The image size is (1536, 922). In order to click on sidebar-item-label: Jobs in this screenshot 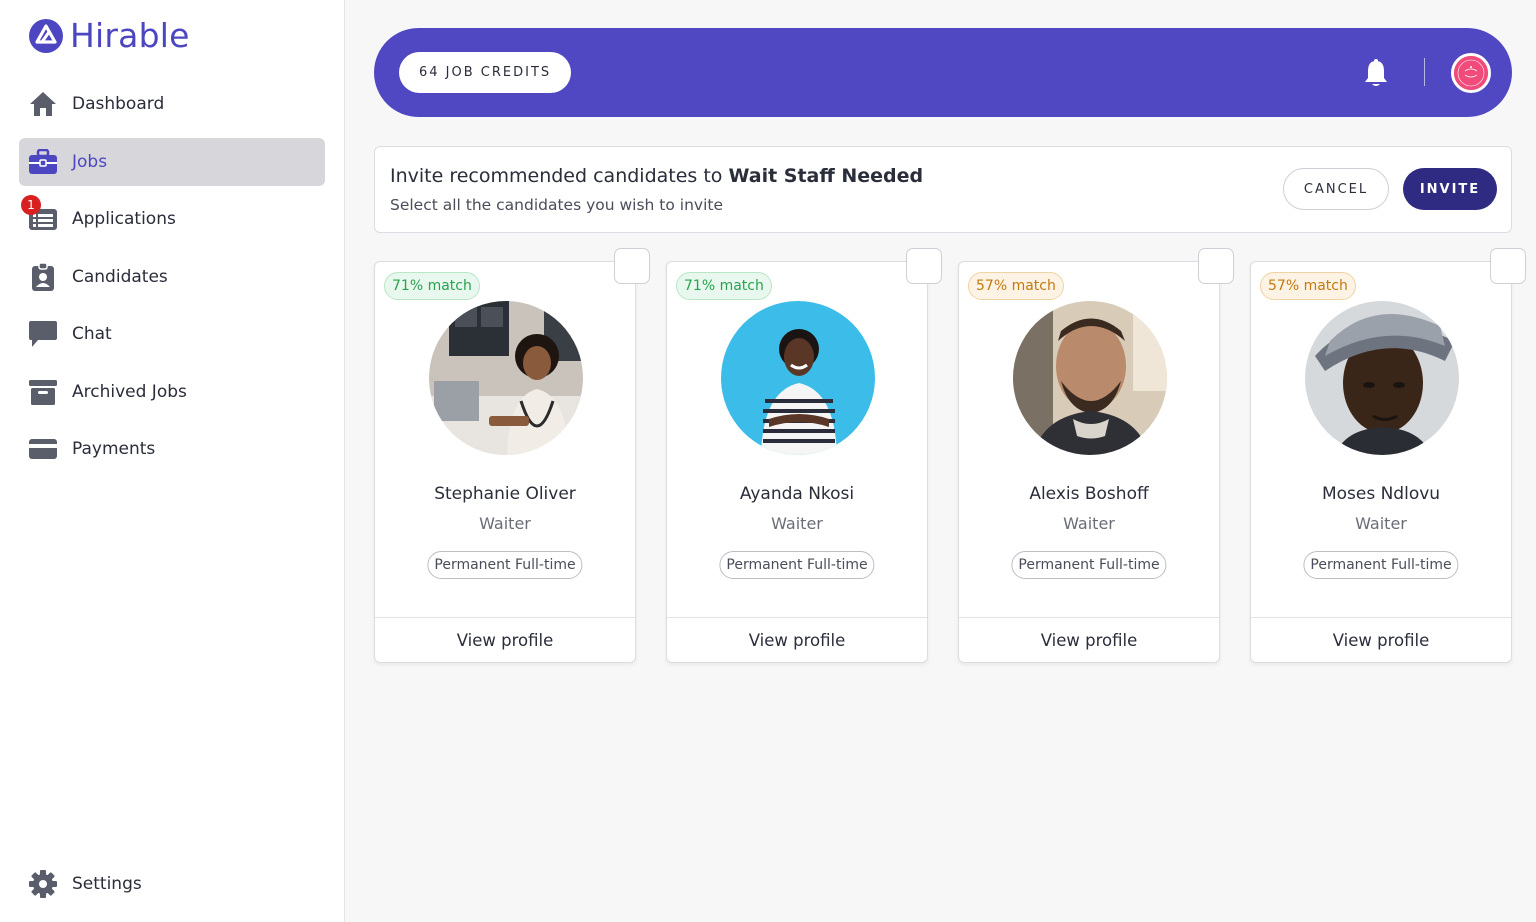, I will do `click(90, 161)`.